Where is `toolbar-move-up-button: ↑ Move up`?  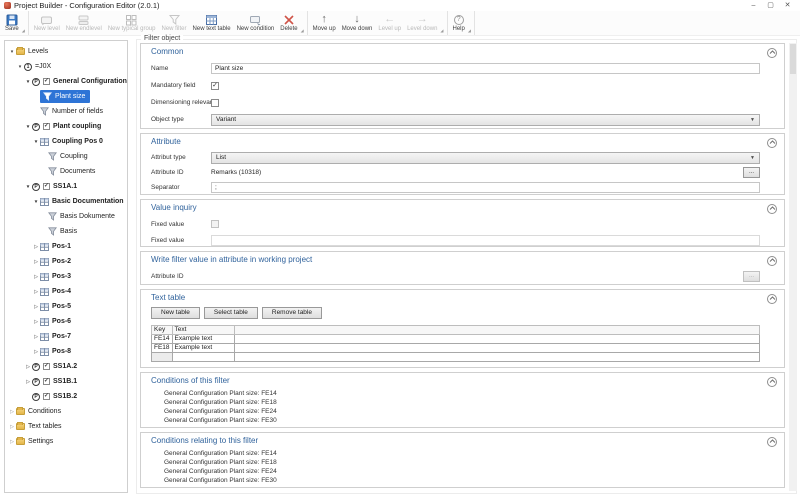 toolbar-move-up-button: ↑ Move up is located at coordinates (324, 23).